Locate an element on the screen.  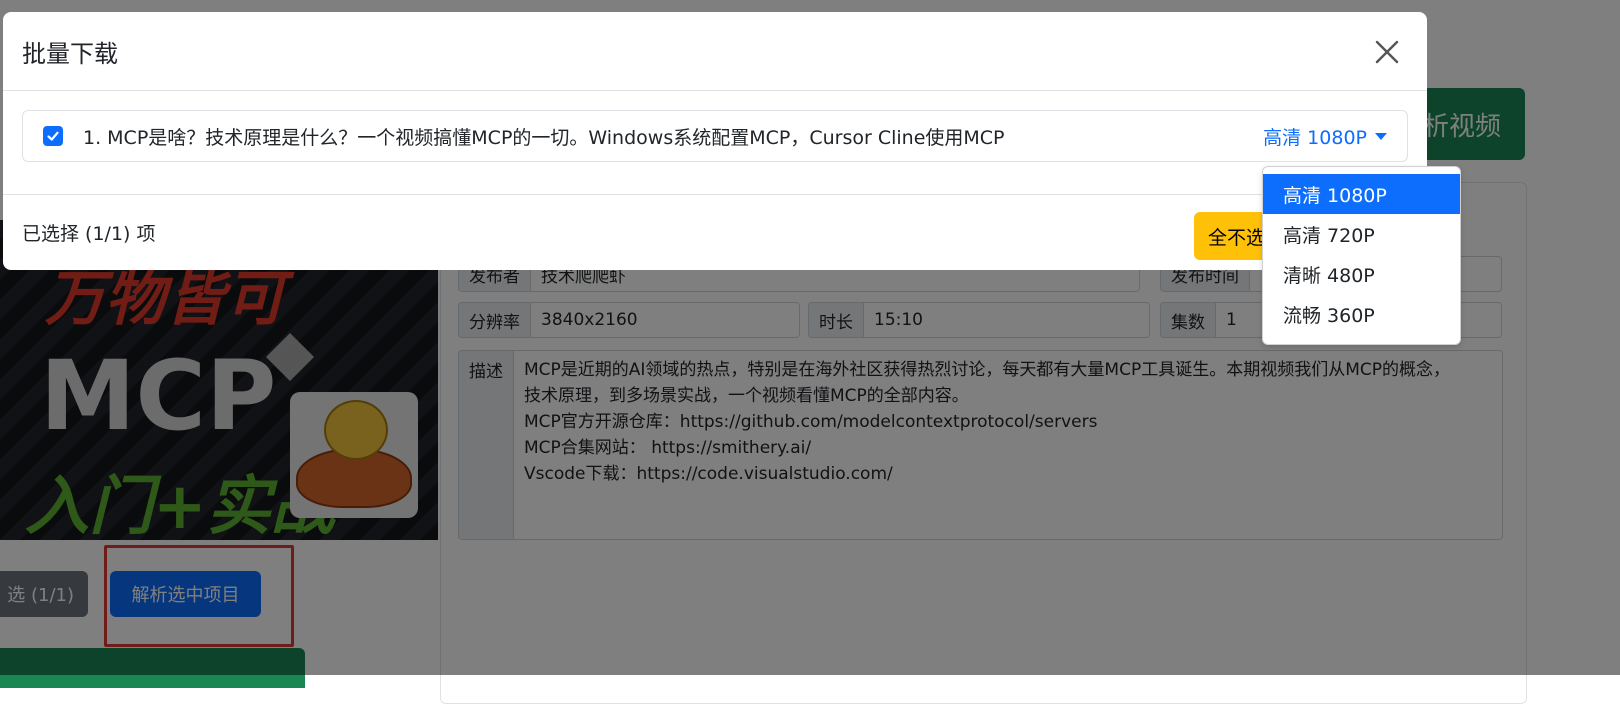
item-checkbox is located at coordinates (53, 136).